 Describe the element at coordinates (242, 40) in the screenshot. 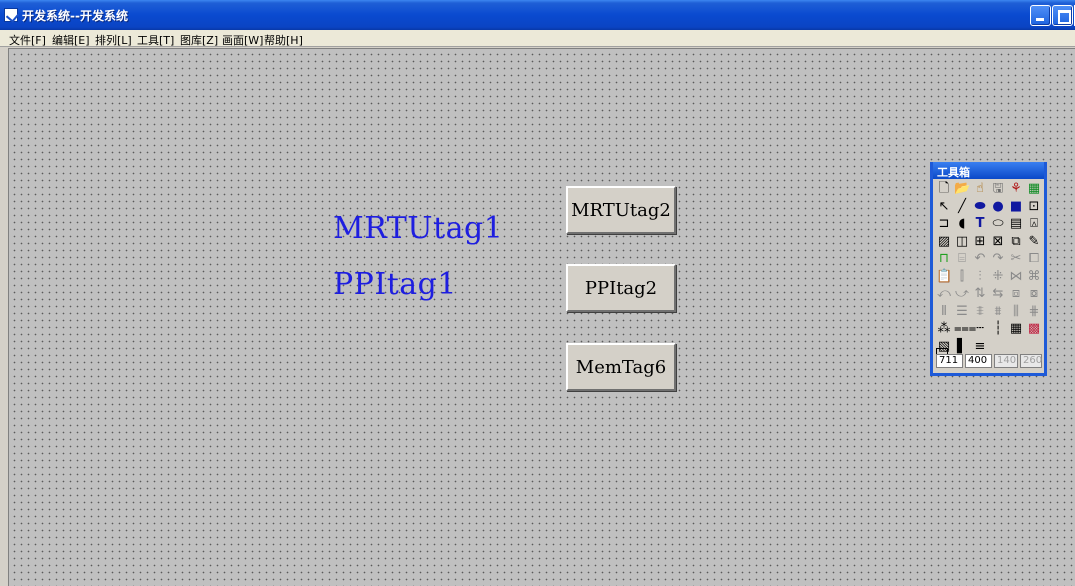

I see `menu-screen: 画面[W]` at that location.